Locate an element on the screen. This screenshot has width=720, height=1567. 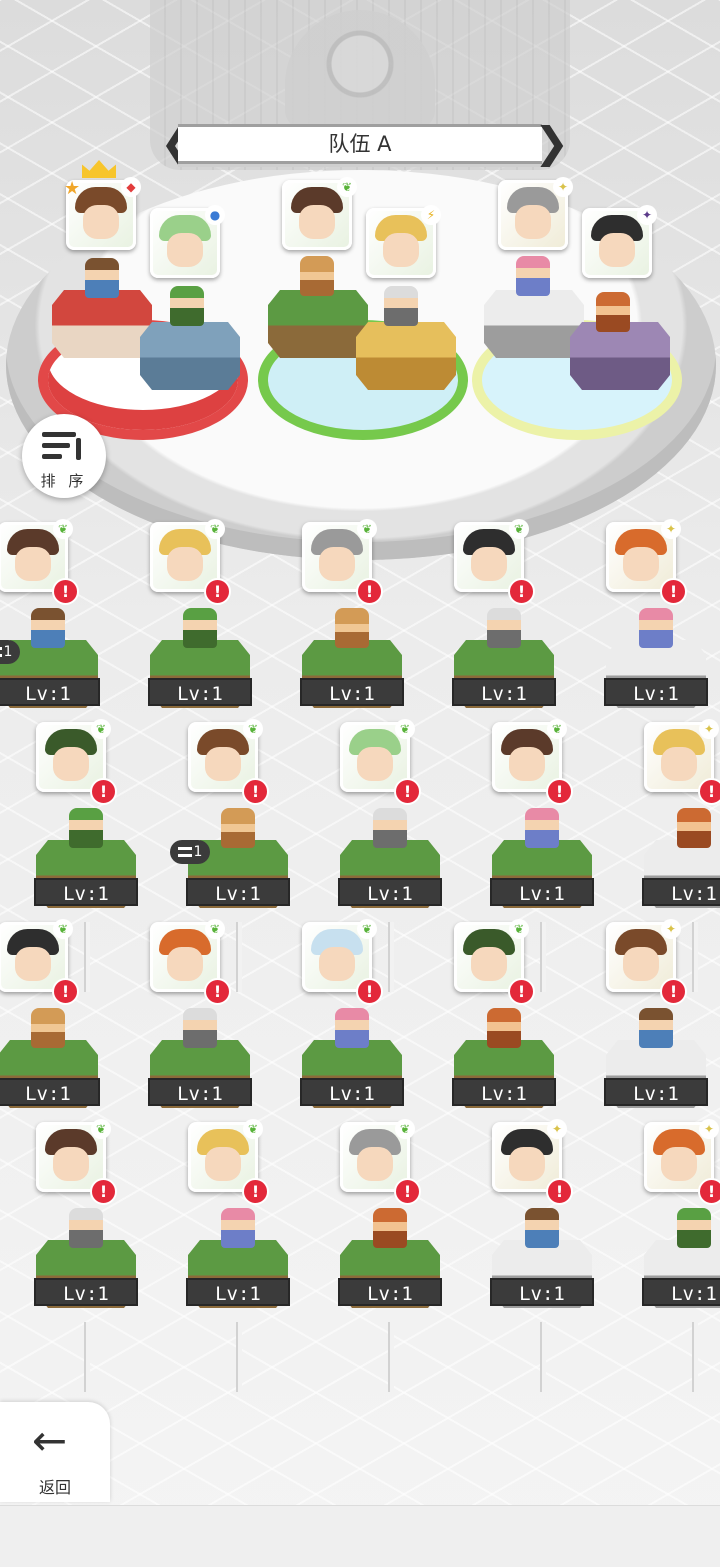
star-icon: ✦ is located at coordinates (647, 215).